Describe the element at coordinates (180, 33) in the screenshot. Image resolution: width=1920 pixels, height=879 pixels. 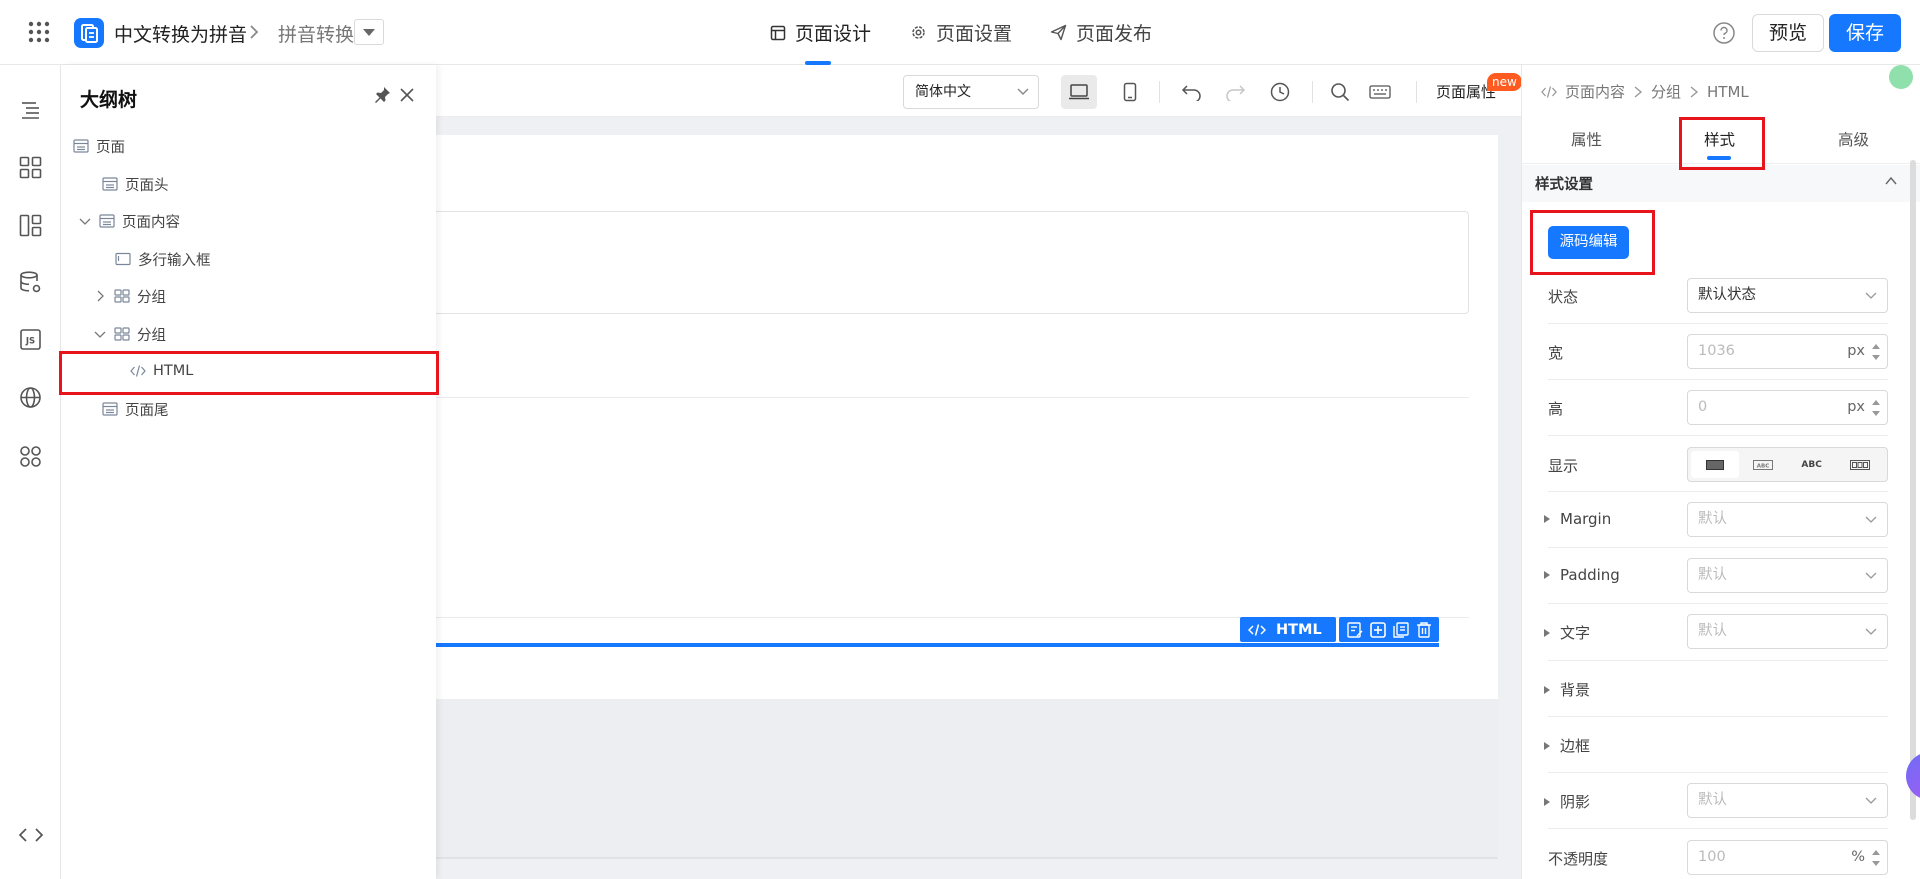
I see `app-name: 中文转换为拼音` at that location.